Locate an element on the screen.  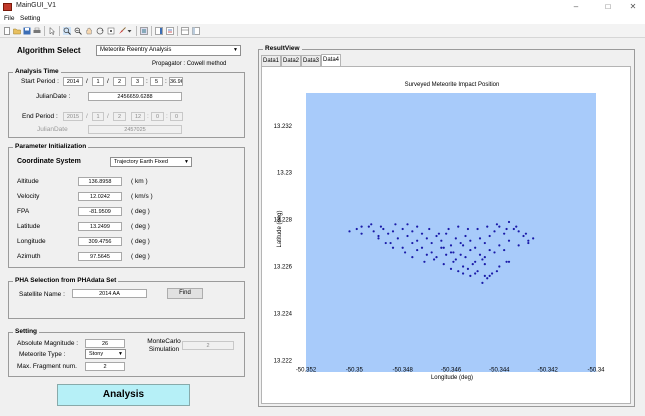
start-month-field: 1 is located at coordinates (98, 81).